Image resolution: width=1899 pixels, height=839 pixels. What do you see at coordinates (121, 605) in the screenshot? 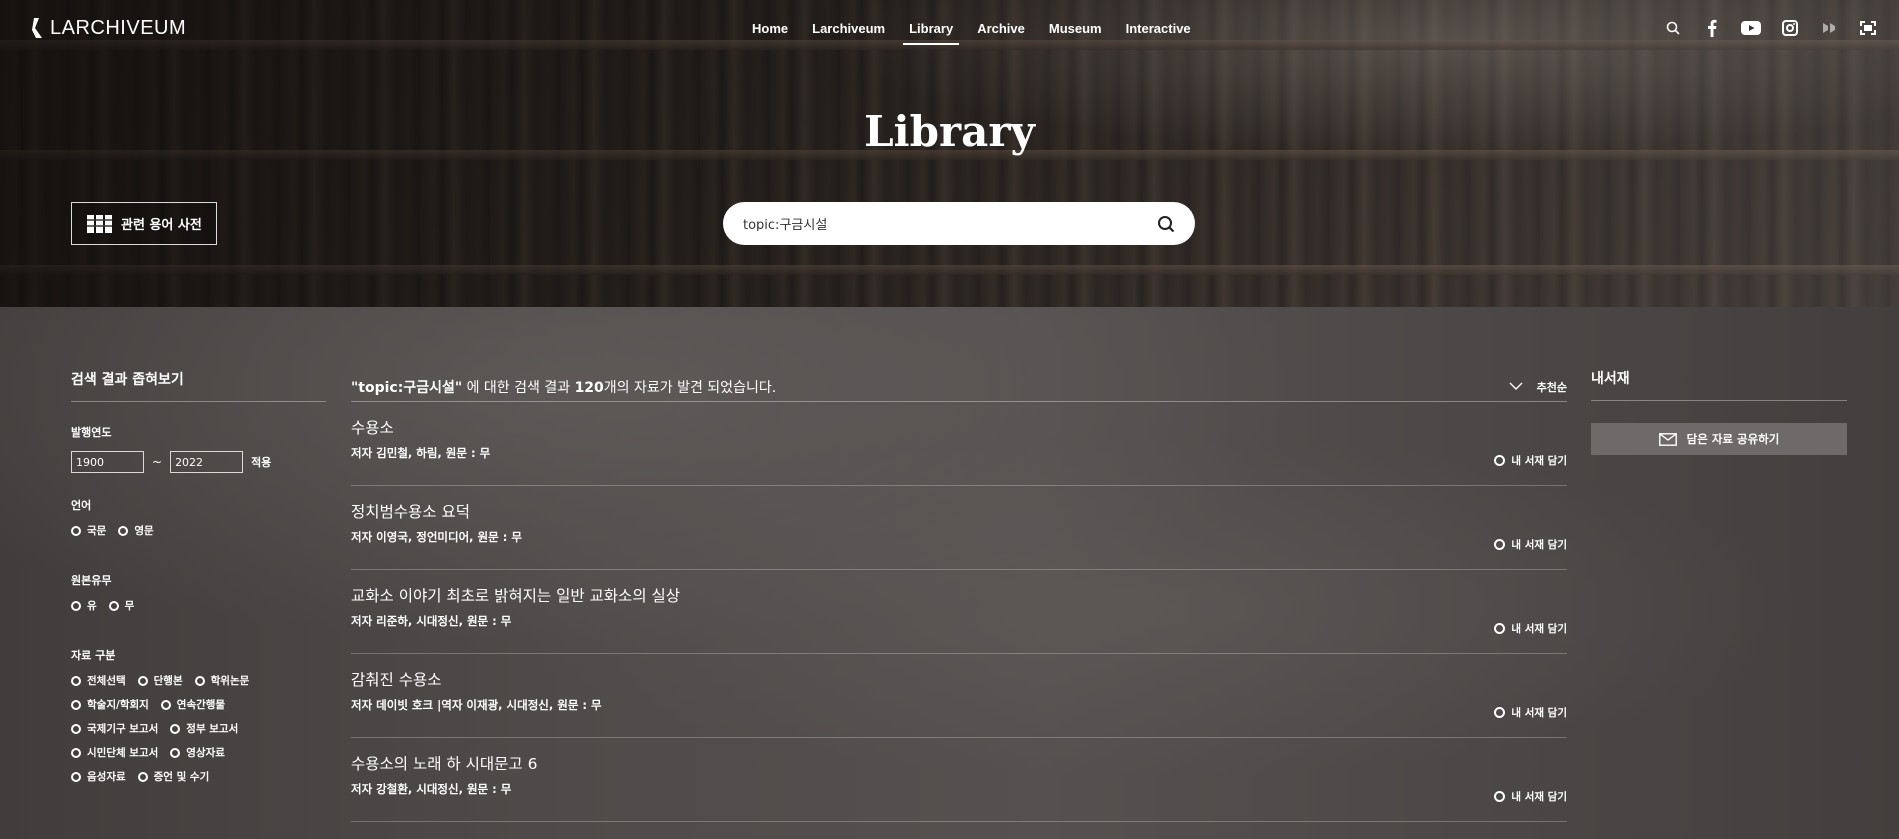
I see `radio-original-no: 무` at bounding box center [121, 605].